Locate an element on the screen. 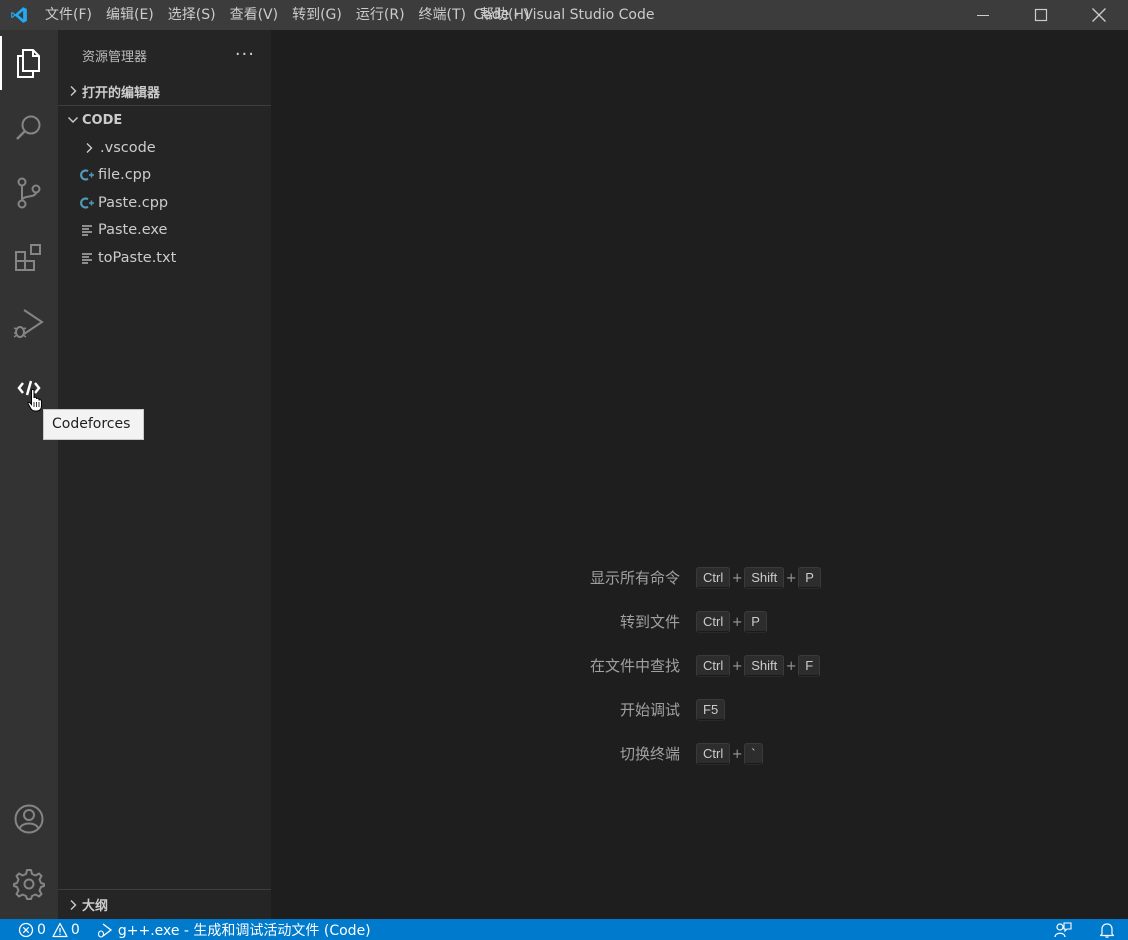  tree-item-label: .vscode is located at coordinates (128, 147).